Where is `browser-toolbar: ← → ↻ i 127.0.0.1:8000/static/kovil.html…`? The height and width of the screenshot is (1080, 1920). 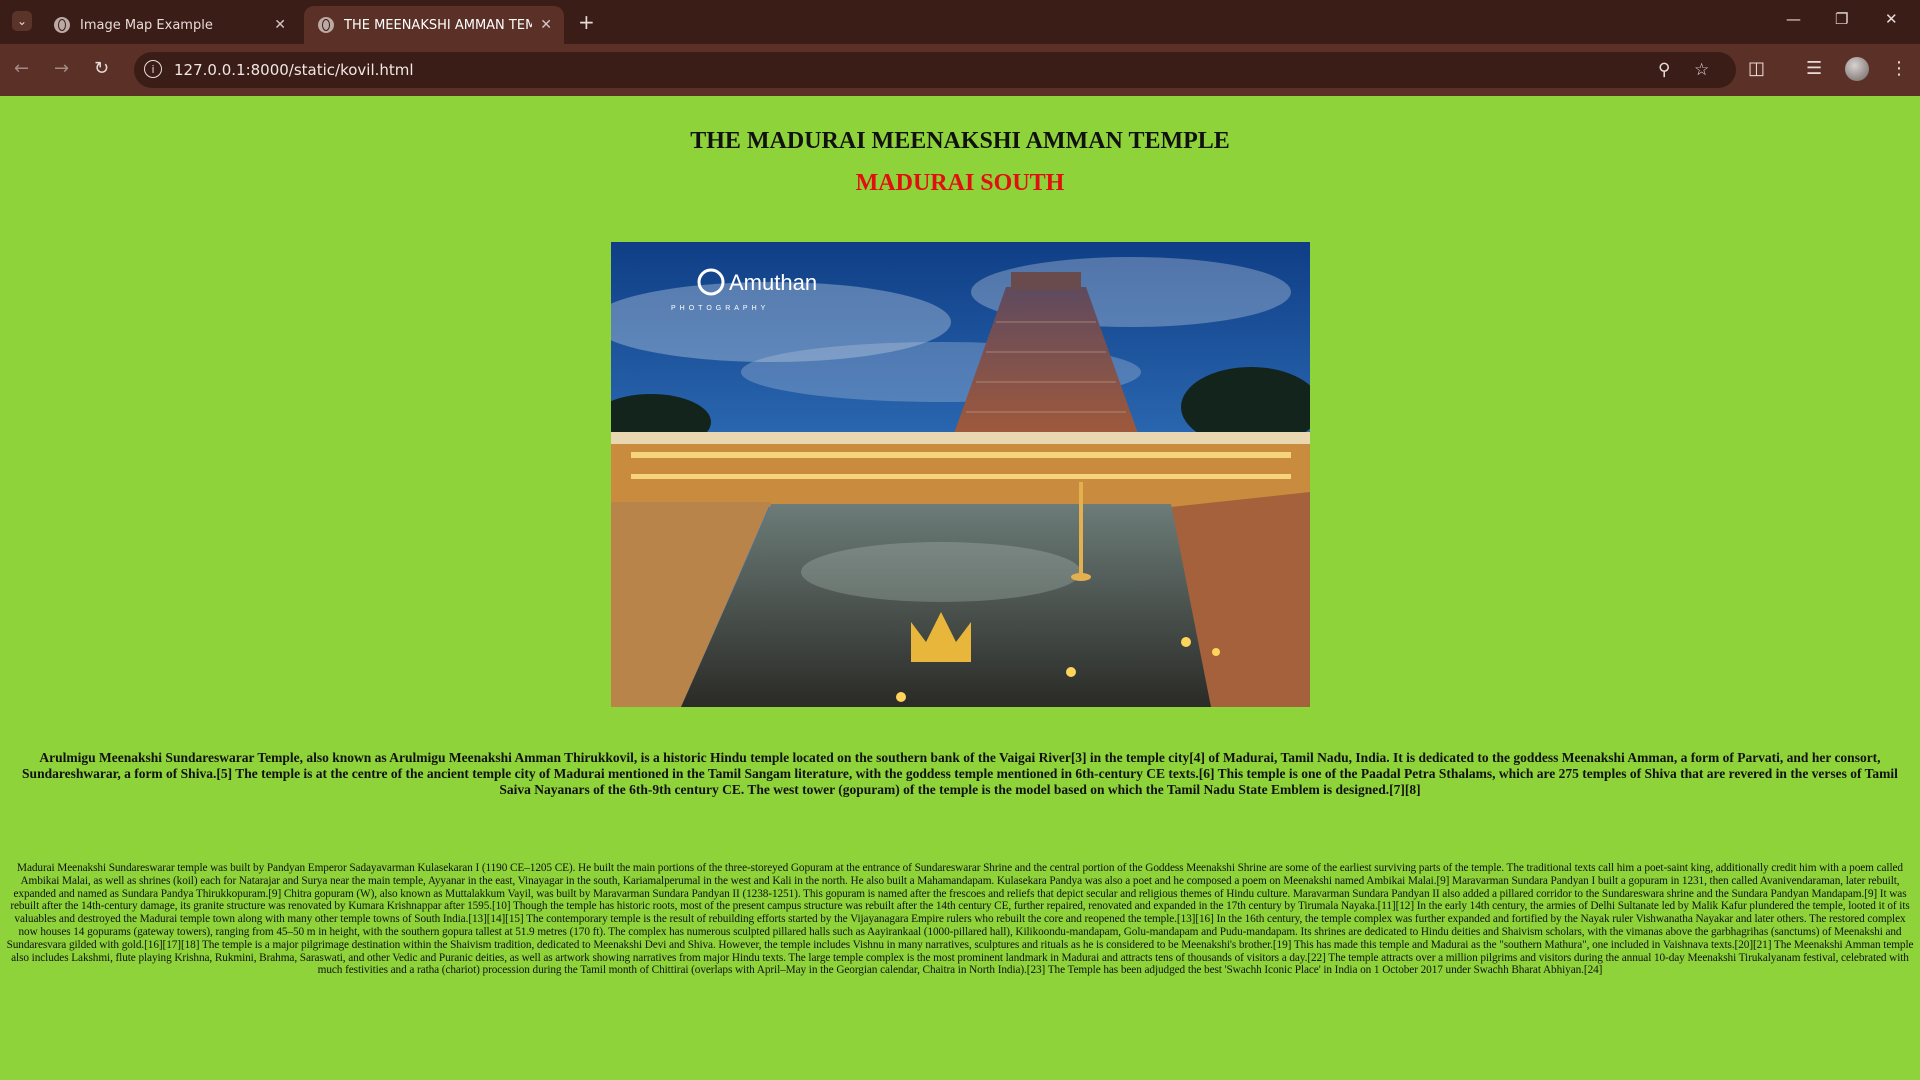
browser-toolbar: ← → ↻ i 127.0.0.1:8000/static/kovil.html… is located at coordinates (960, 70).